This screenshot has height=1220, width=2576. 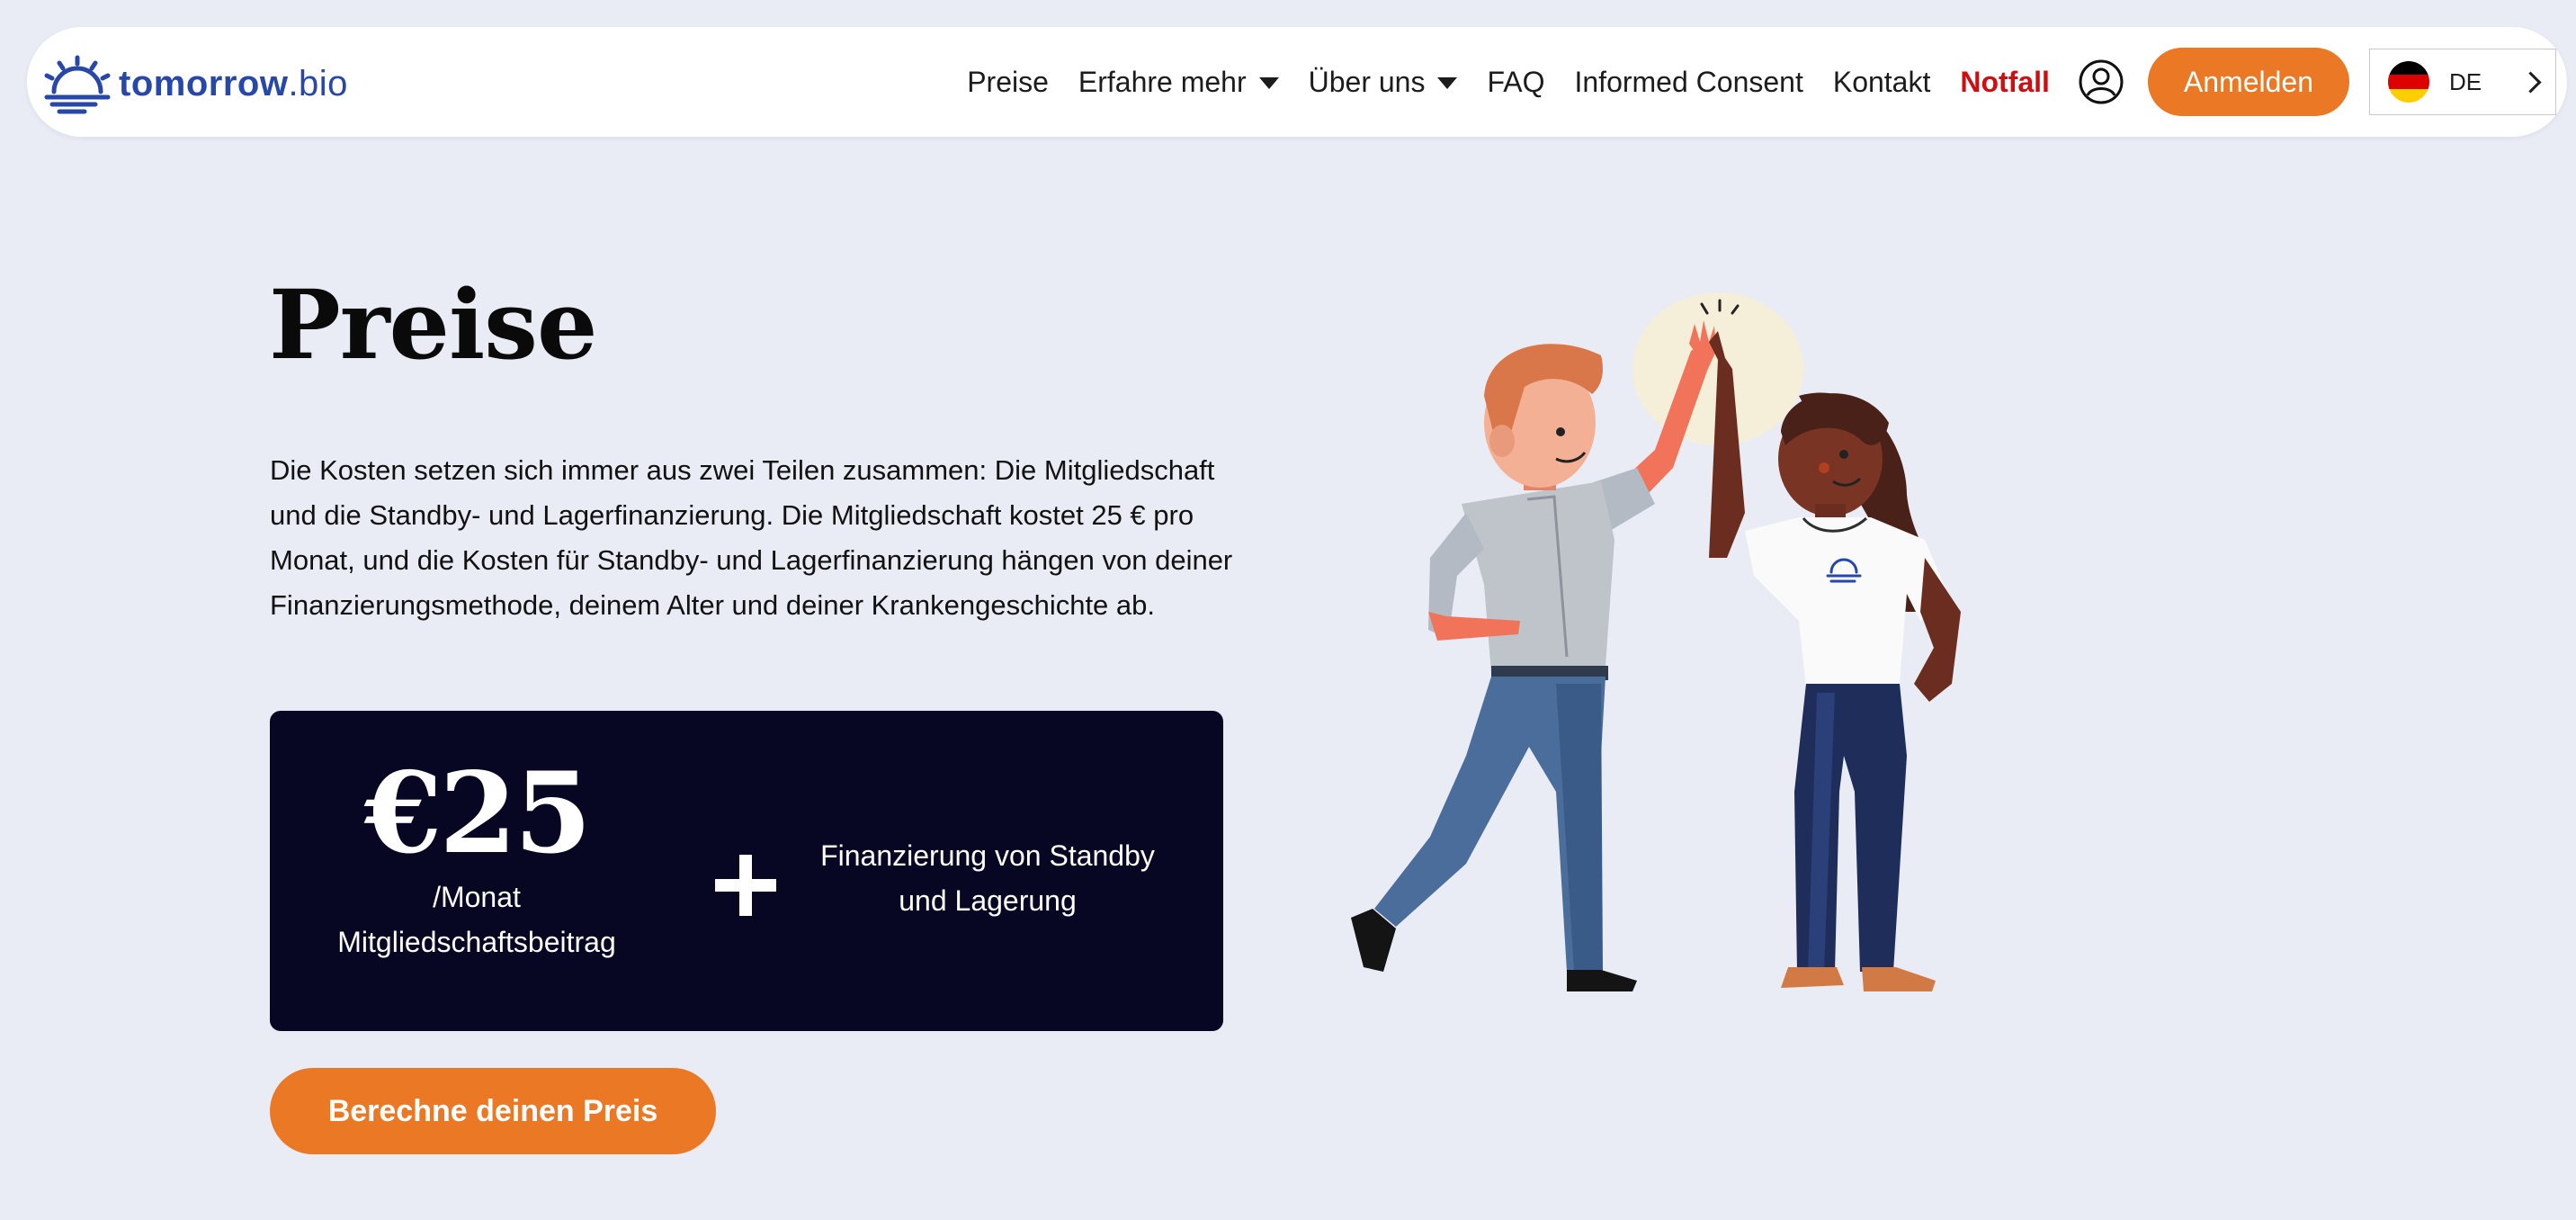 I want to click on nav-item-informed-consent: Informed Consent, so click(x=1688, y=82).